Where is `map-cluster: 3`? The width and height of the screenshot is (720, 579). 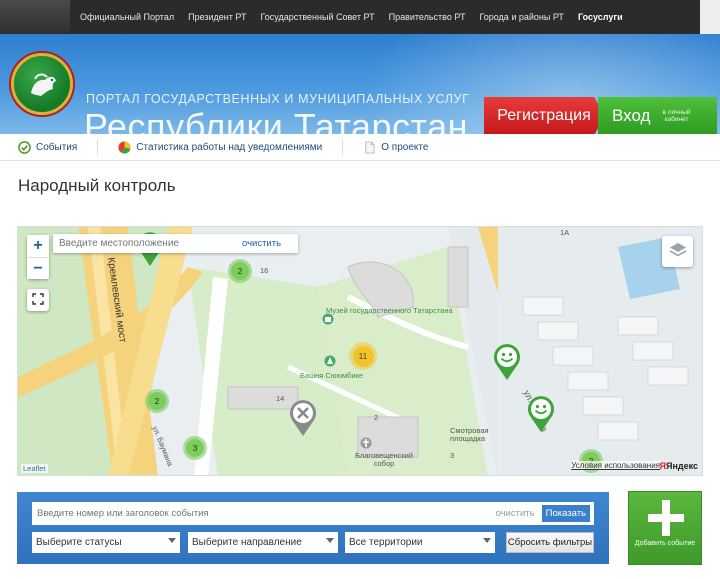 map-cluster: 3 is located at coordinates (195, 448).